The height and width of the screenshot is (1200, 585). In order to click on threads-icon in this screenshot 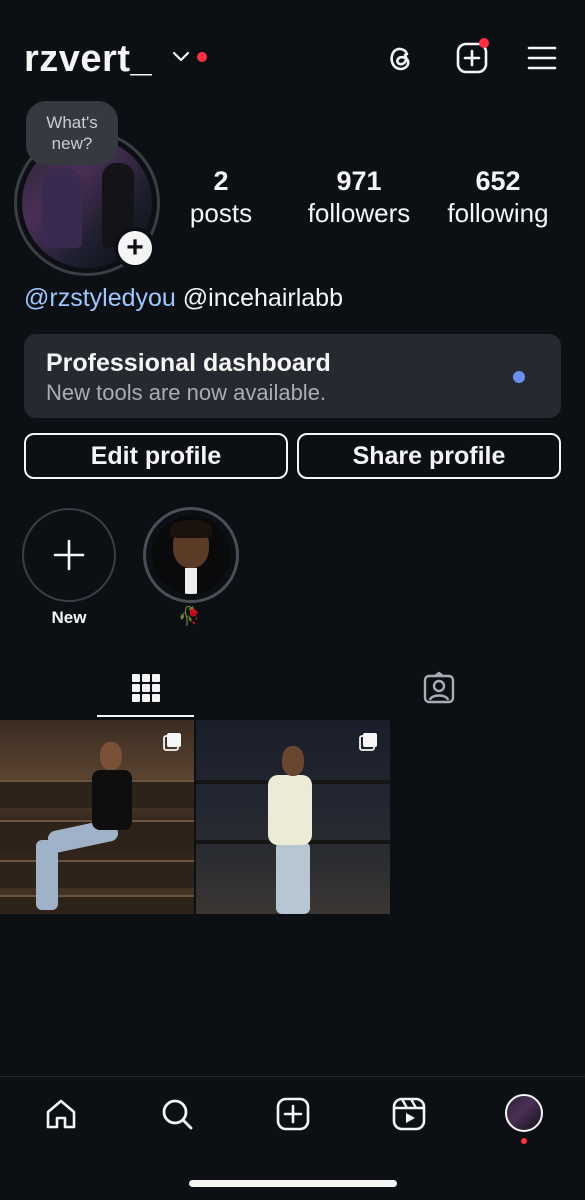, I will do `click(400, 58)`.